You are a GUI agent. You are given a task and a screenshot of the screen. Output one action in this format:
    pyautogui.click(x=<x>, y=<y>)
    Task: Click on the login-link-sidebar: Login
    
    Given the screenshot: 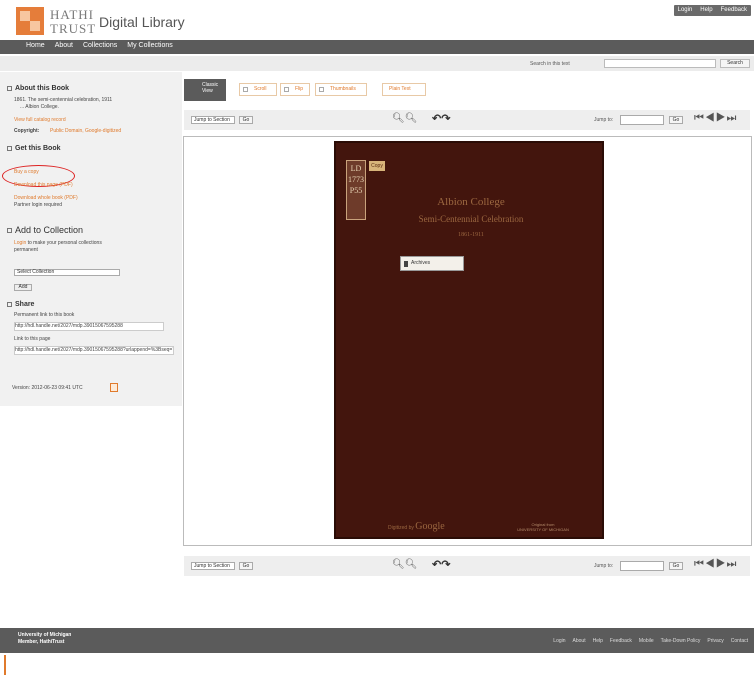 What is the action you would take?
    pyautogui.click(x=20, y=243)
    